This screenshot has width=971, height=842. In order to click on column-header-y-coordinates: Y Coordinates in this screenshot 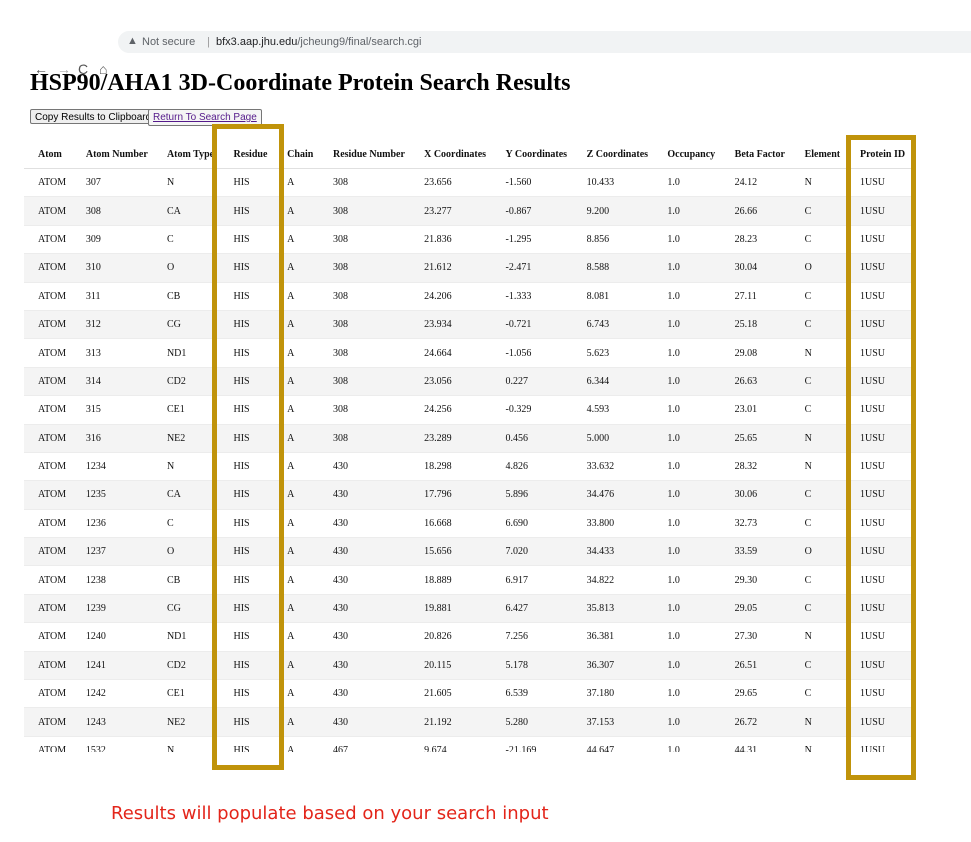, I will do `click(532, 154)`.